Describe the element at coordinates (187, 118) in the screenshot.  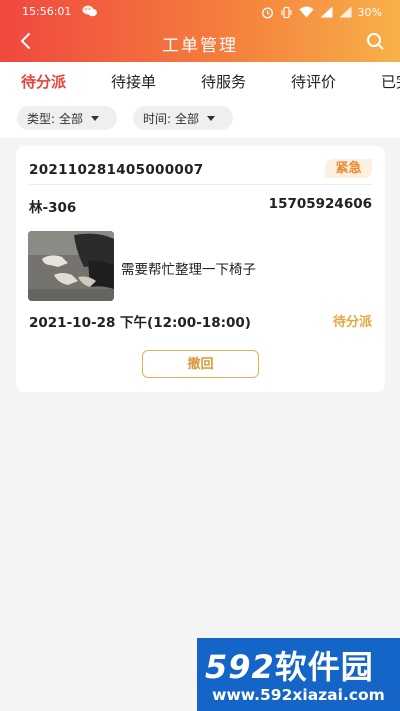
I see `time-filter-value: 全部` at that location.